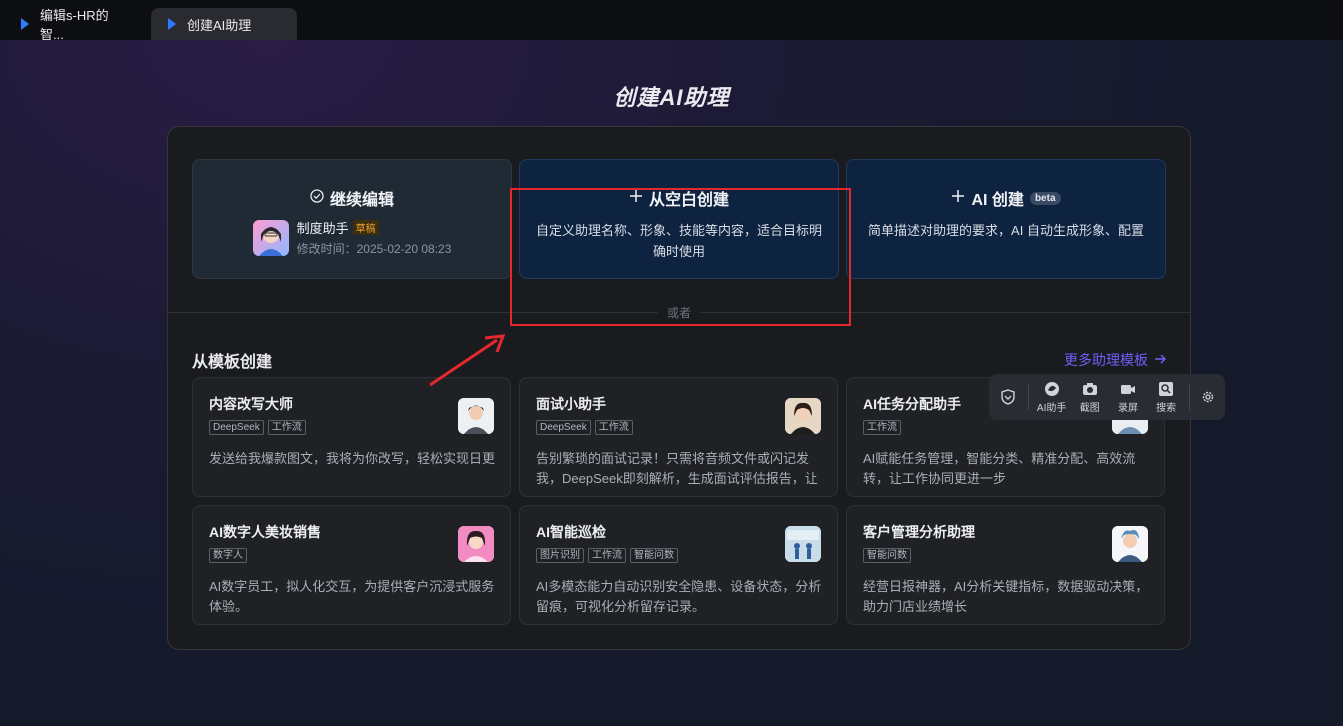 This screenshot has width=1343, height=726. I want to click on arrow-right-icon, so click(1160, 360).